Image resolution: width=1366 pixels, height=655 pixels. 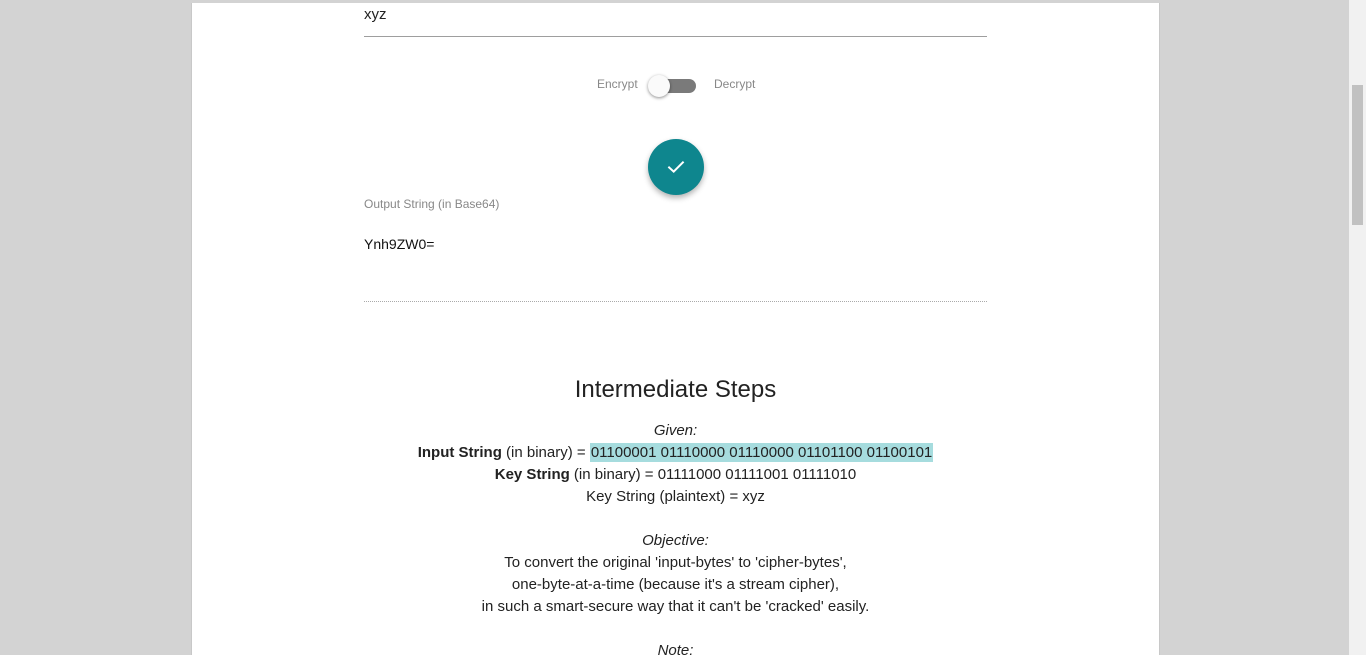 I want to click on objective-label: Objective:, so click(x=675, y=540).